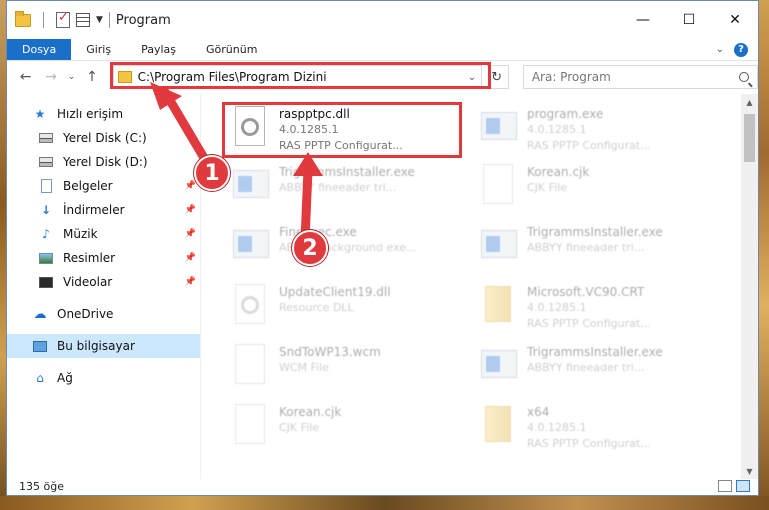 The width and height of the screenshot is (769, 510). I want to click on sidebar-item-label: Belgeler, so click(88, 186).